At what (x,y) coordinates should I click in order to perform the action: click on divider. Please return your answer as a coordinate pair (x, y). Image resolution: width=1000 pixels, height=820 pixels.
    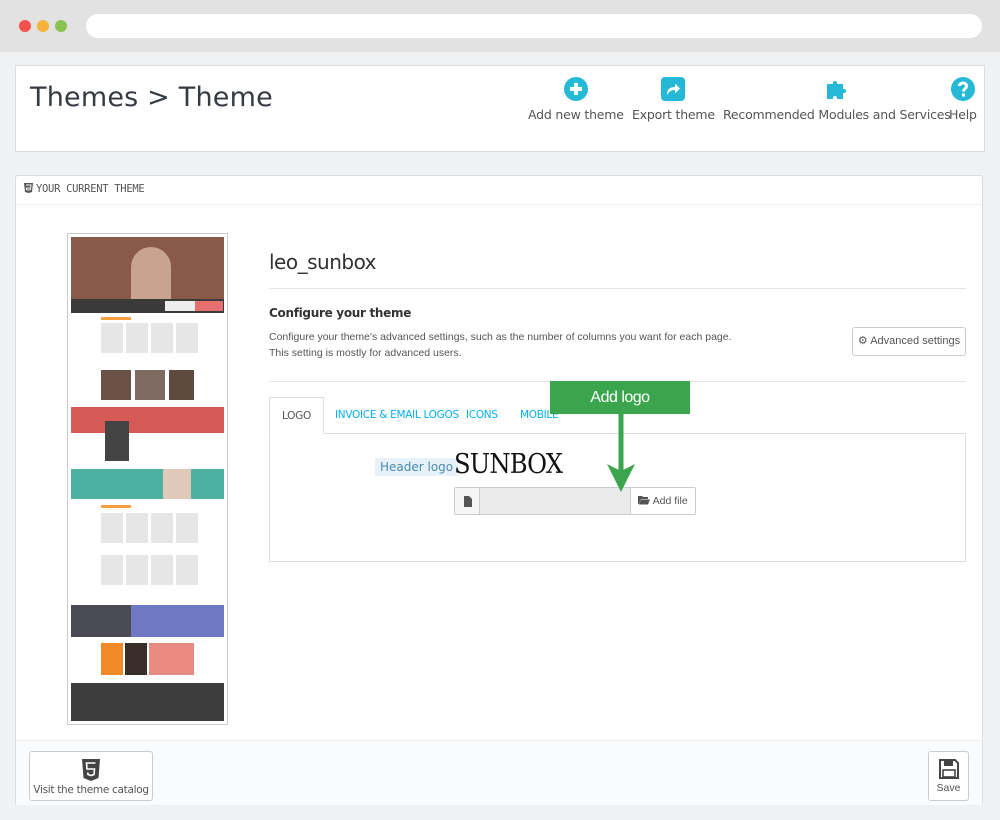
    Looking at the image, I should click on (617, 288).